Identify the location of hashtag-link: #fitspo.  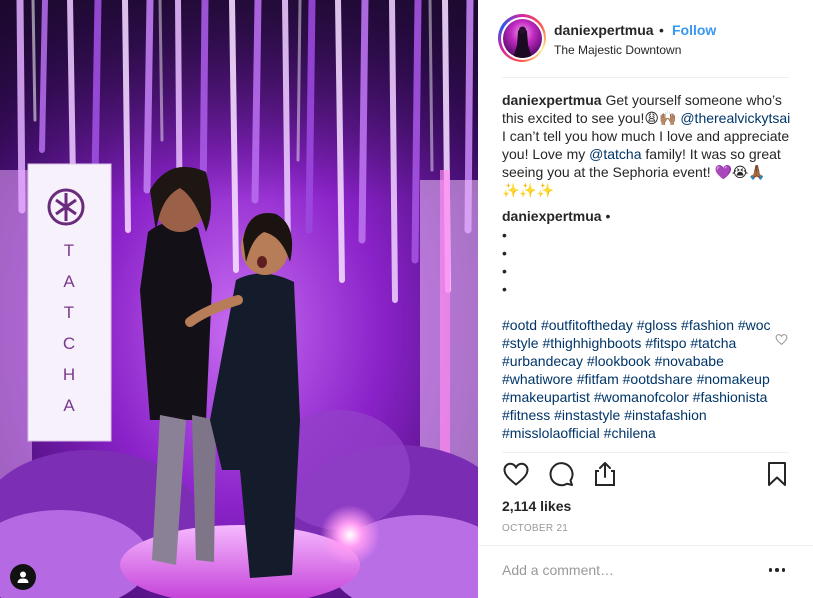
(665, 343).